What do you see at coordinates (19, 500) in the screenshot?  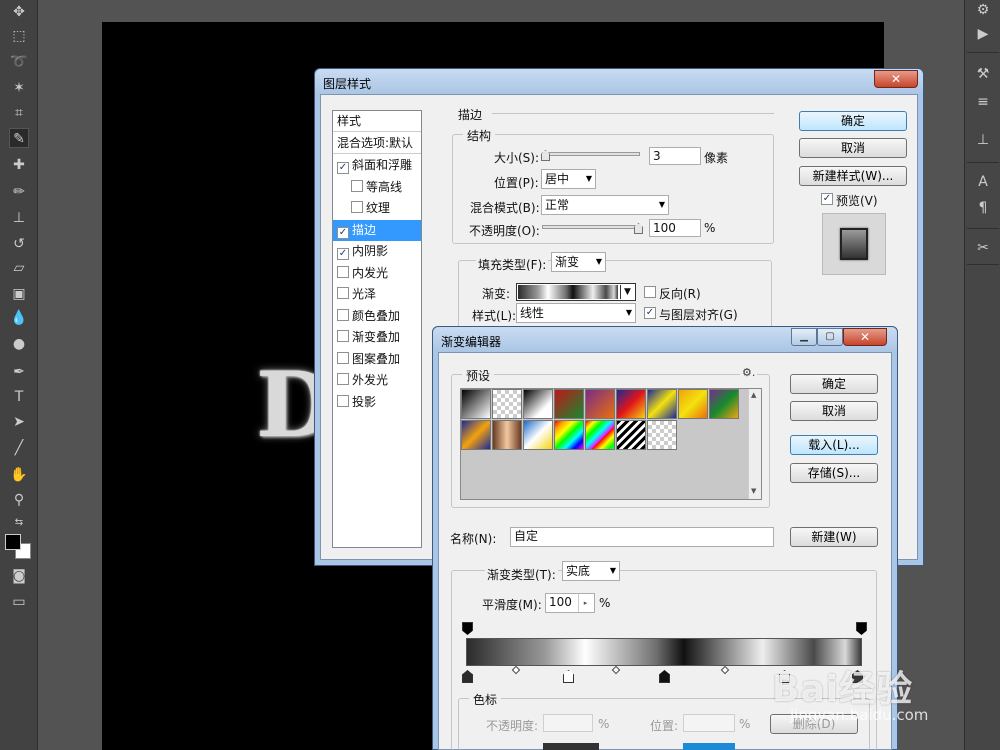 I see `zoom-tool-icon: ⚲` at bounding box center [19, 500].